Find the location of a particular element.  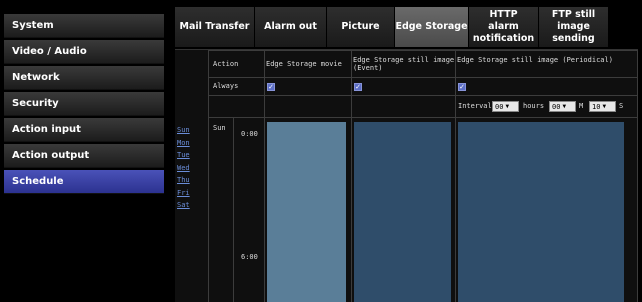

day-link-wed: Wed is located at coordinates (183, 168).